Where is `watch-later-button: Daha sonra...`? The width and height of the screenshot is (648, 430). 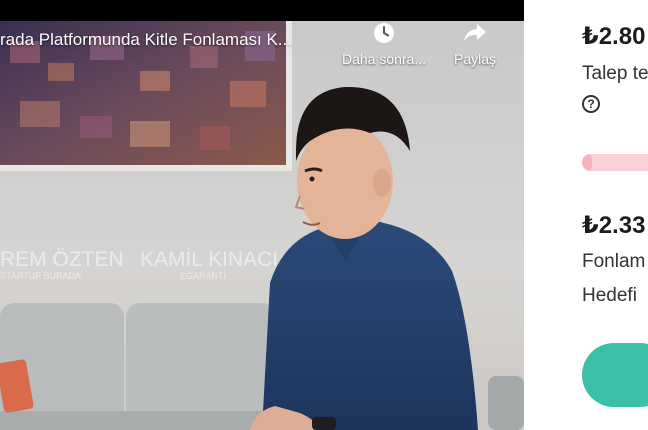 watch-later-button: Daha sonra... is located at coordinates (384, 44).